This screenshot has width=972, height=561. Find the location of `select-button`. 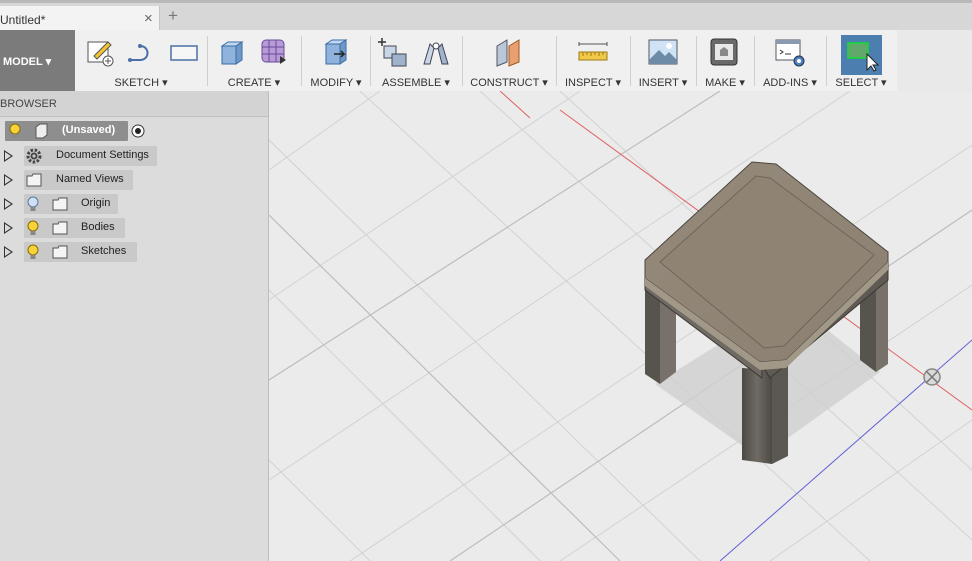

select-button is located at coordinates (861, 55).